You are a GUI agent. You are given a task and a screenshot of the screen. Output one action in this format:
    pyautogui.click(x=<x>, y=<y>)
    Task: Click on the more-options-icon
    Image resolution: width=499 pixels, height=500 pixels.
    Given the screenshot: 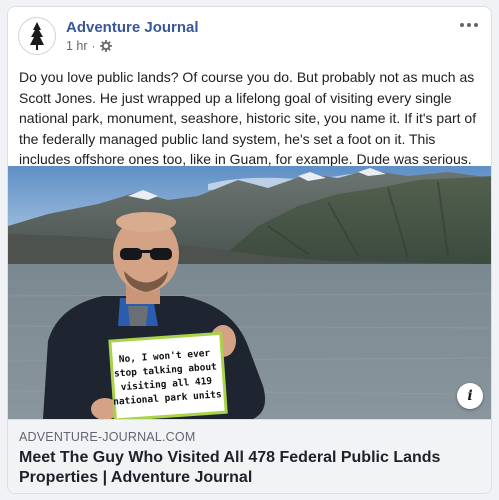 What is the action you would take?
    pyautogui.click(x=462, y=25)
    